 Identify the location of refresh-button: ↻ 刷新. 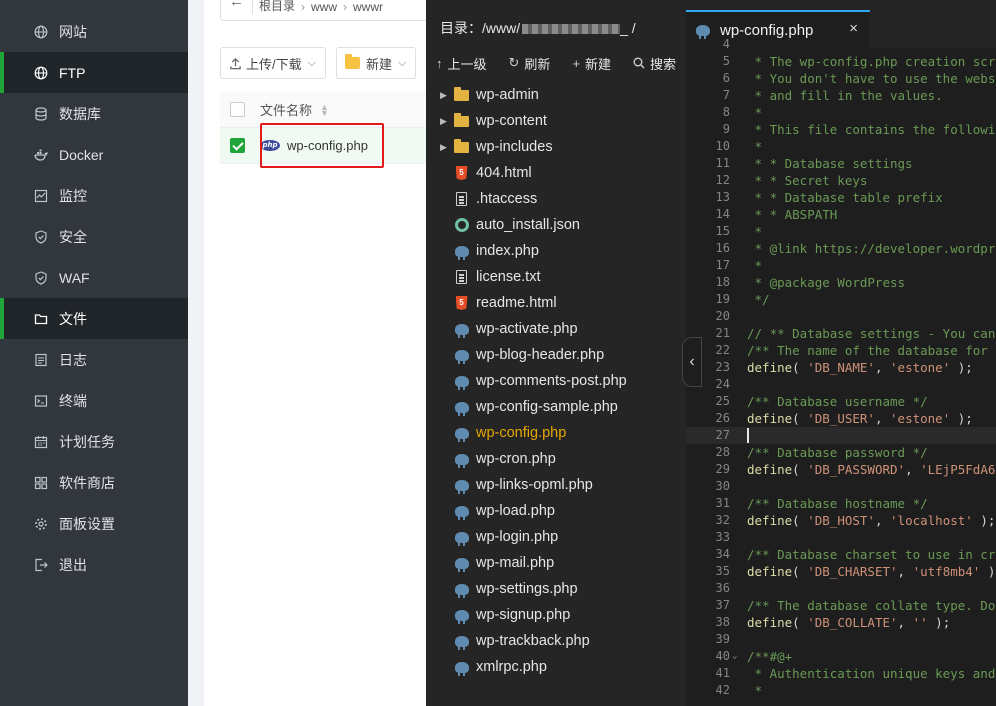
(530, 63).